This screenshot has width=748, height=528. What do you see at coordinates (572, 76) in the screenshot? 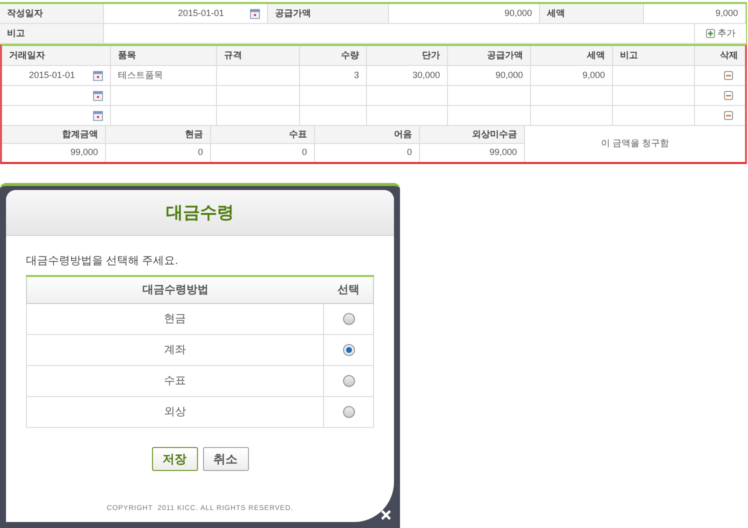
I see `table-cell: 9,000` at bounding box center [572, 76].